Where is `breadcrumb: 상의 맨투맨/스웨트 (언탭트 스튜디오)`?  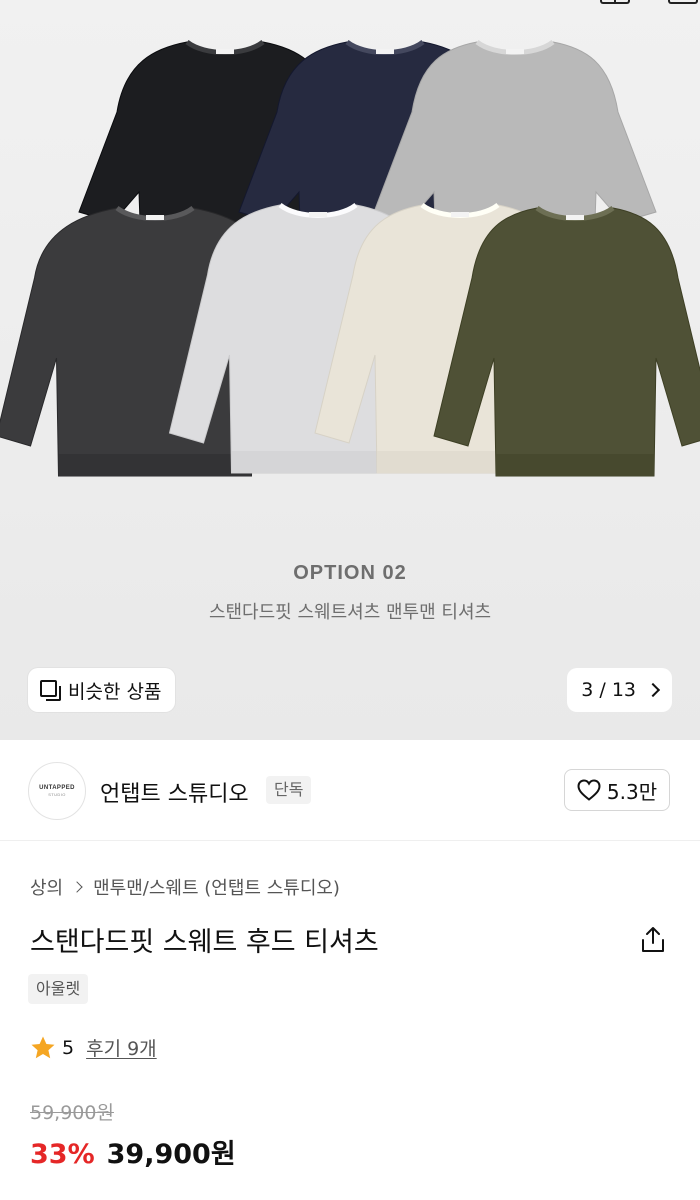
breadcrumb: 상의 맨투맨/스웨트 (언탭트 스튜디오) is located at coordinates (185, 887).